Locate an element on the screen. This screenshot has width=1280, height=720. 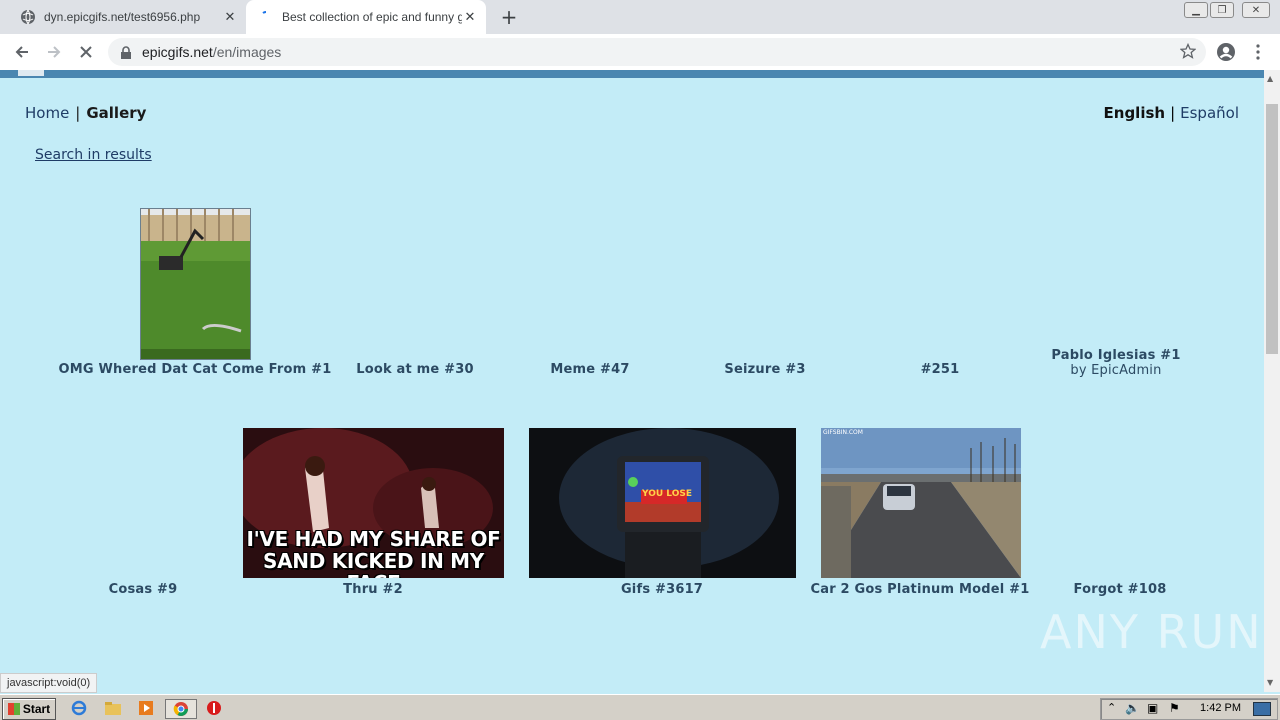
start-button: Start is located at coordinates (29, 709).